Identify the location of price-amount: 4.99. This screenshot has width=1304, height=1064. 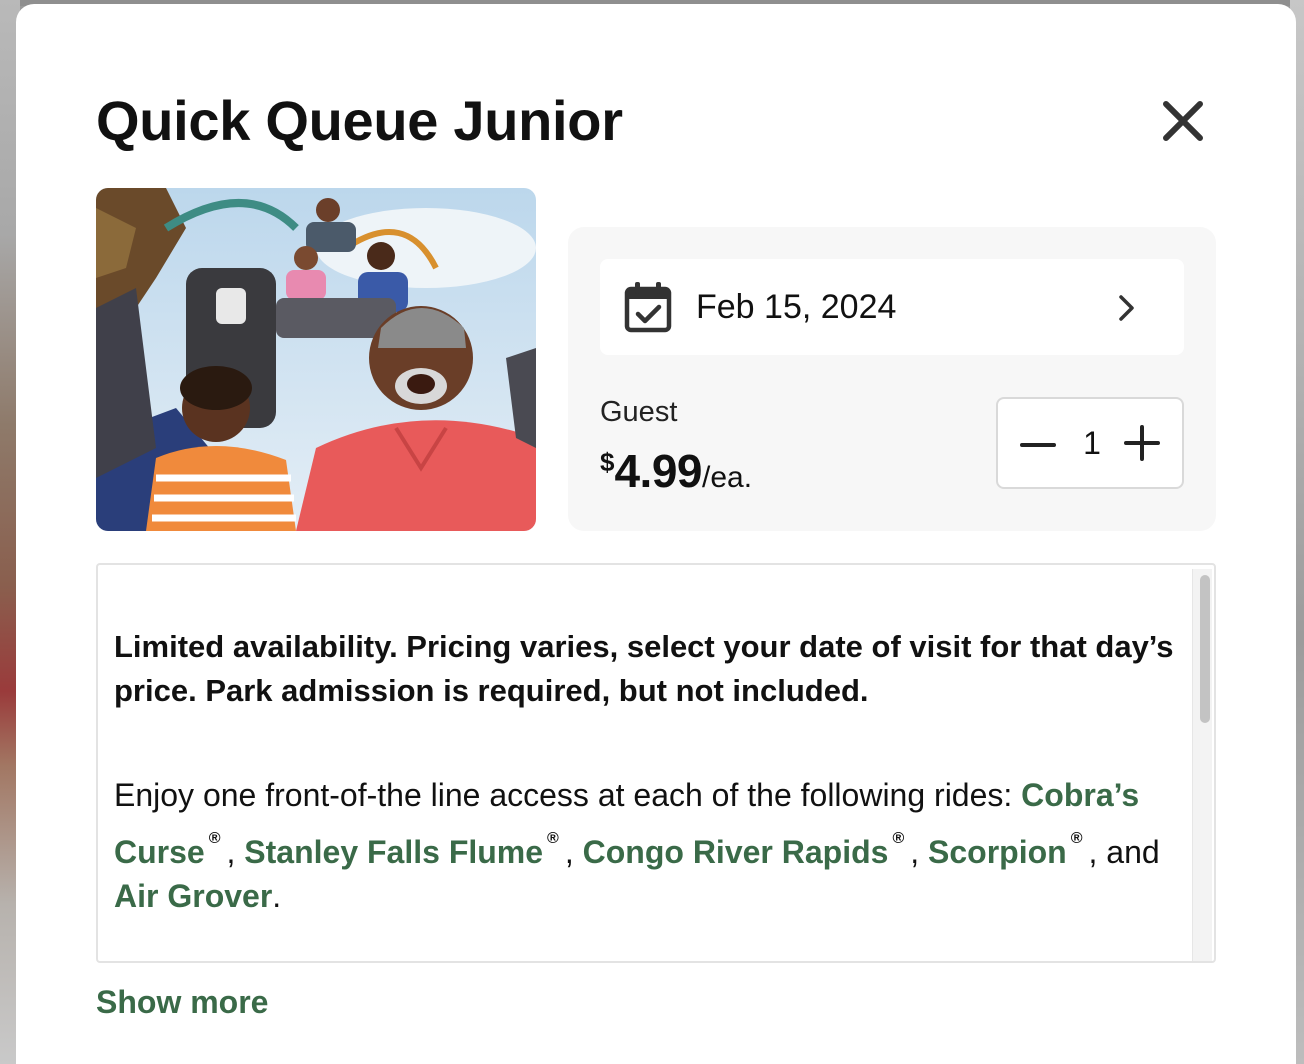
(658, 471).